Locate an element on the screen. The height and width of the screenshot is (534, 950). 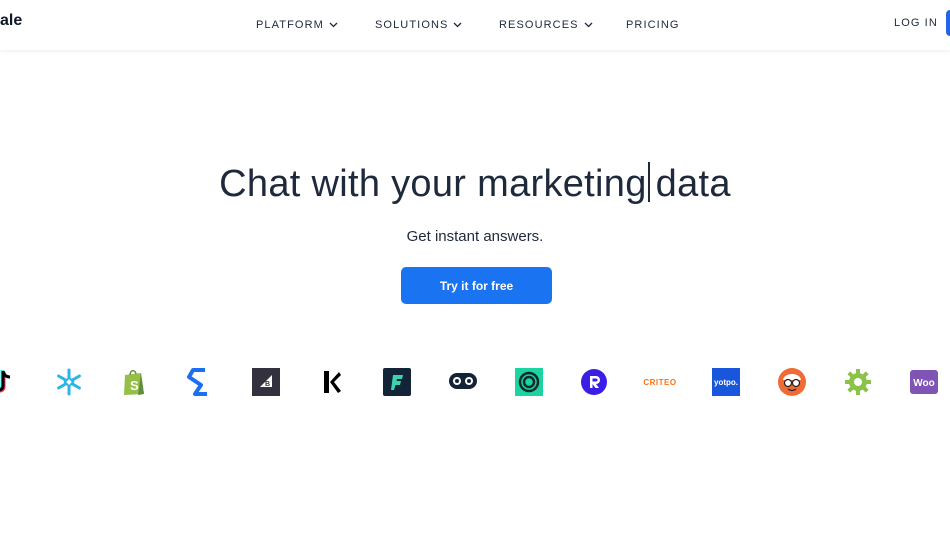
nav-resources: RESOURCES is located at coordinates (546, 25).